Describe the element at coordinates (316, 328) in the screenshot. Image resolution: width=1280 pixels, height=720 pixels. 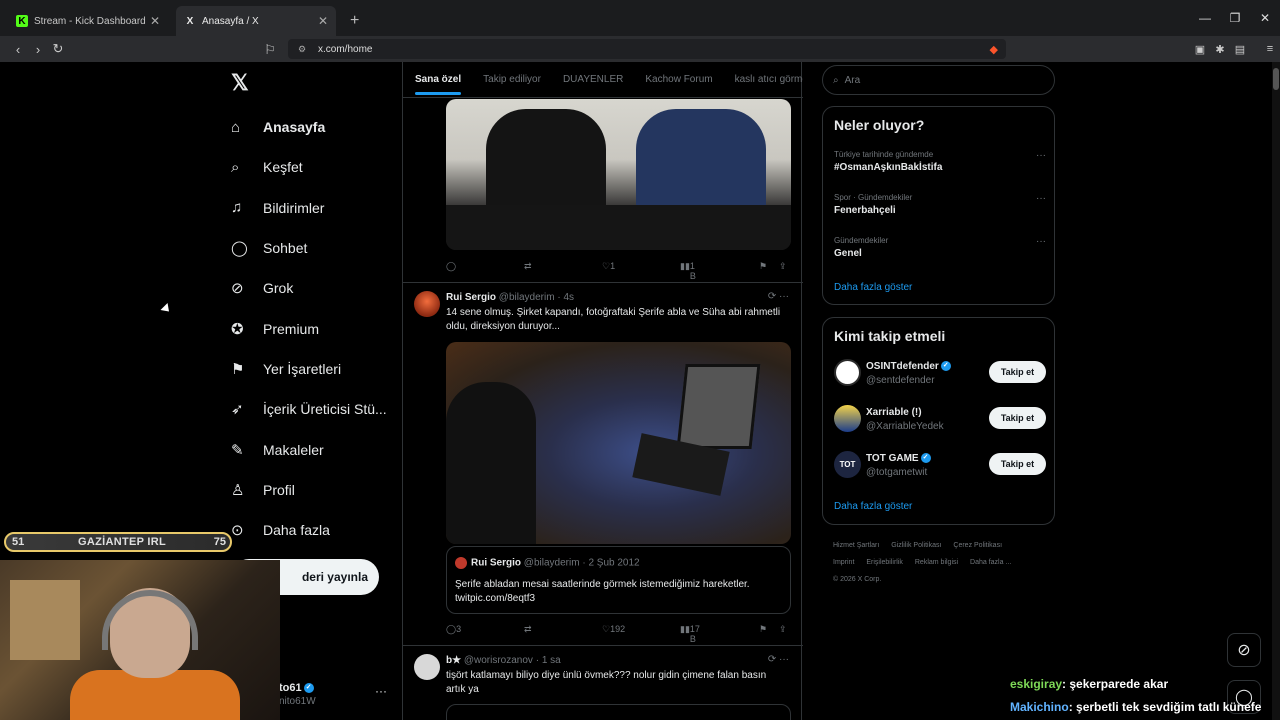
I see `sidebar-item-premium: ✪ Premium` at that location.